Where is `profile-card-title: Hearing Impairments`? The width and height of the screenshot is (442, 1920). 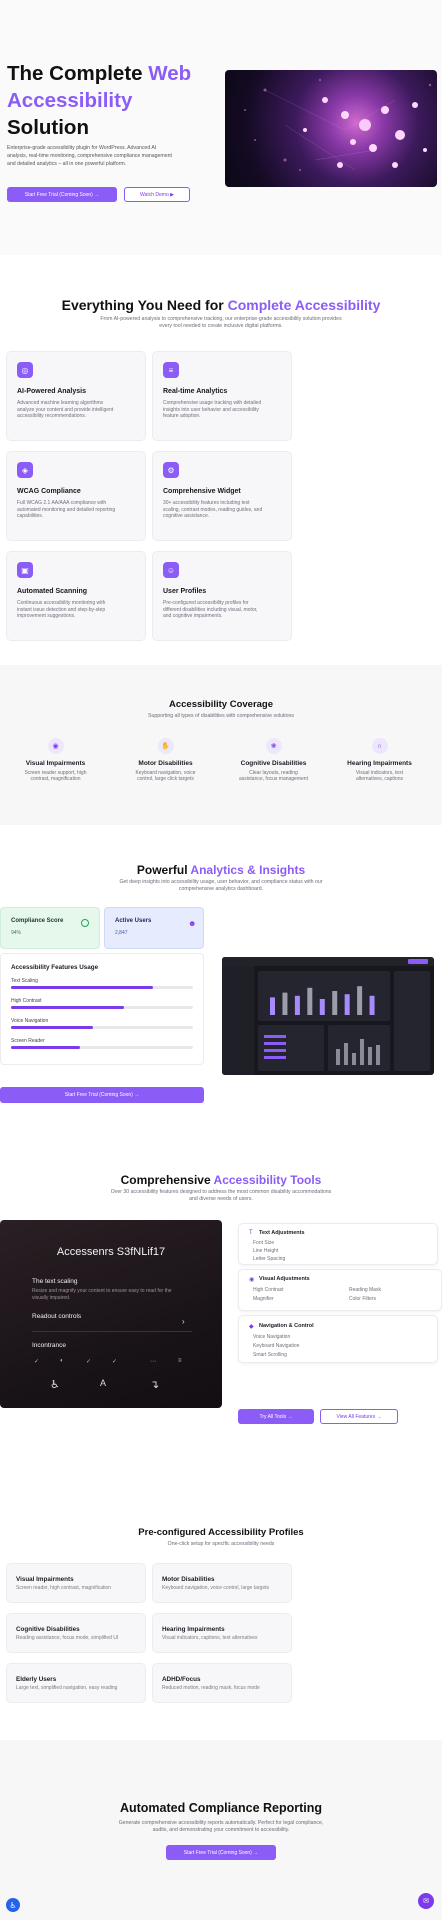
profile-card-title: Hearing Impairments is located at coordinates (193, 1629).